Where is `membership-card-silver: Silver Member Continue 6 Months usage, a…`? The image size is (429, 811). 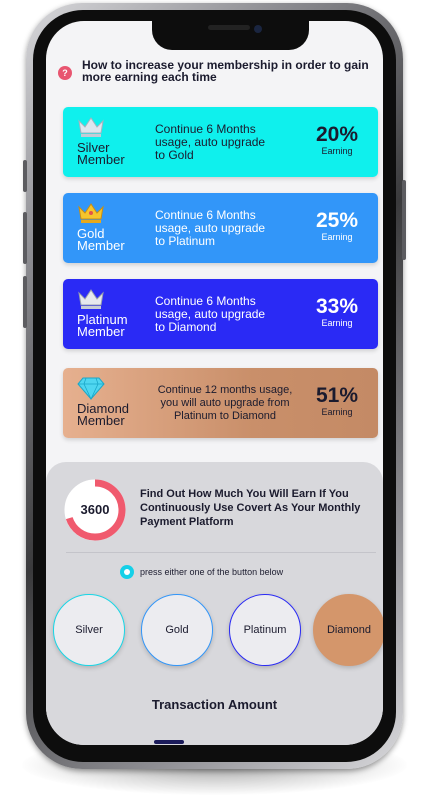 membership-card-silver: Silver Member Continue 6 Months usage, a… is located at coordinates (220, 142).